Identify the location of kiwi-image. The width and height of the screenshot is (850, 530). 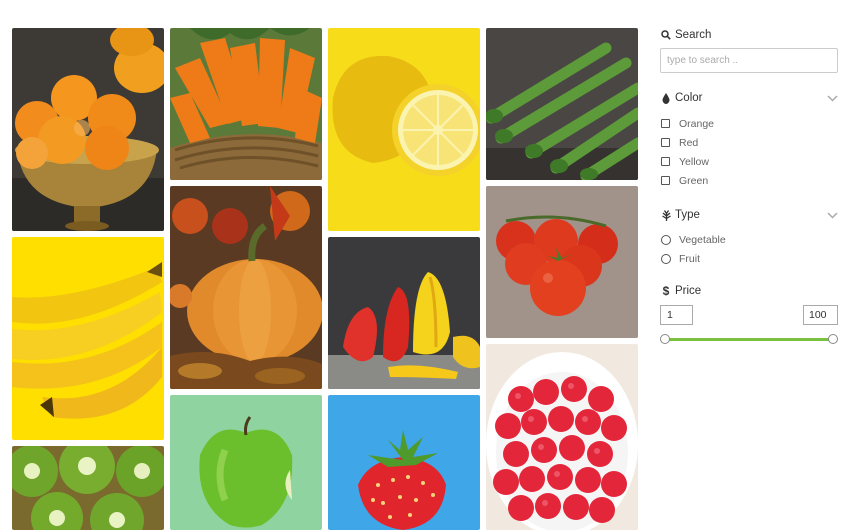
(88, 488).